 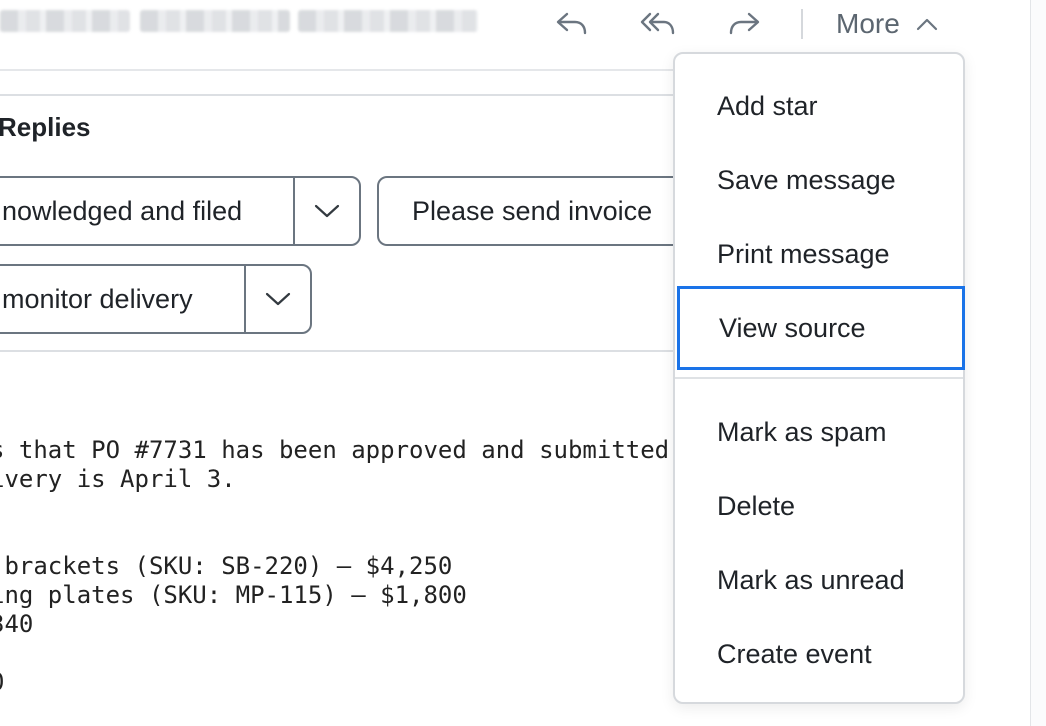 What do you see at coordinates (794, 653) in the screenshot?
I see `menu-item-label: Create event` at bounding box center [794, 653].